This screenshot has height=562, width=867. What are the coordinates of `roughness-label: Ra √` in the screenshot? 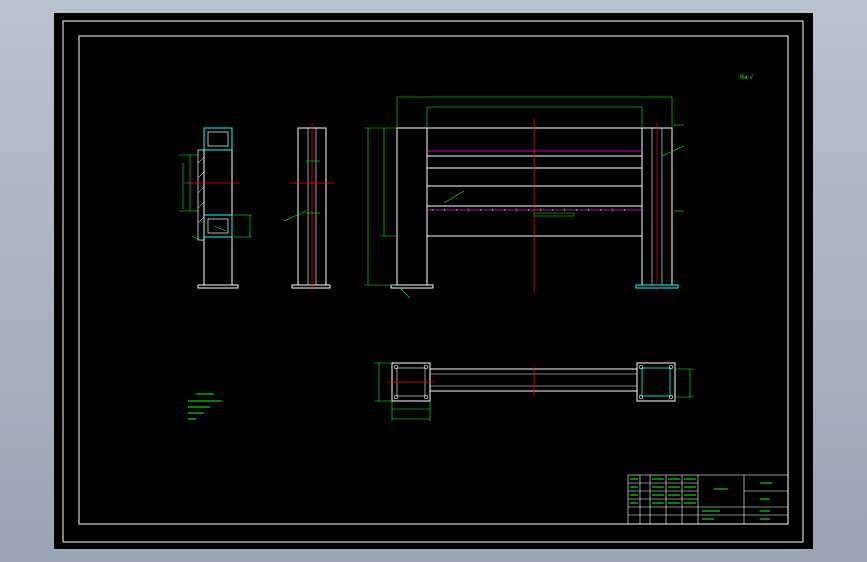 It's located at (747, 77).